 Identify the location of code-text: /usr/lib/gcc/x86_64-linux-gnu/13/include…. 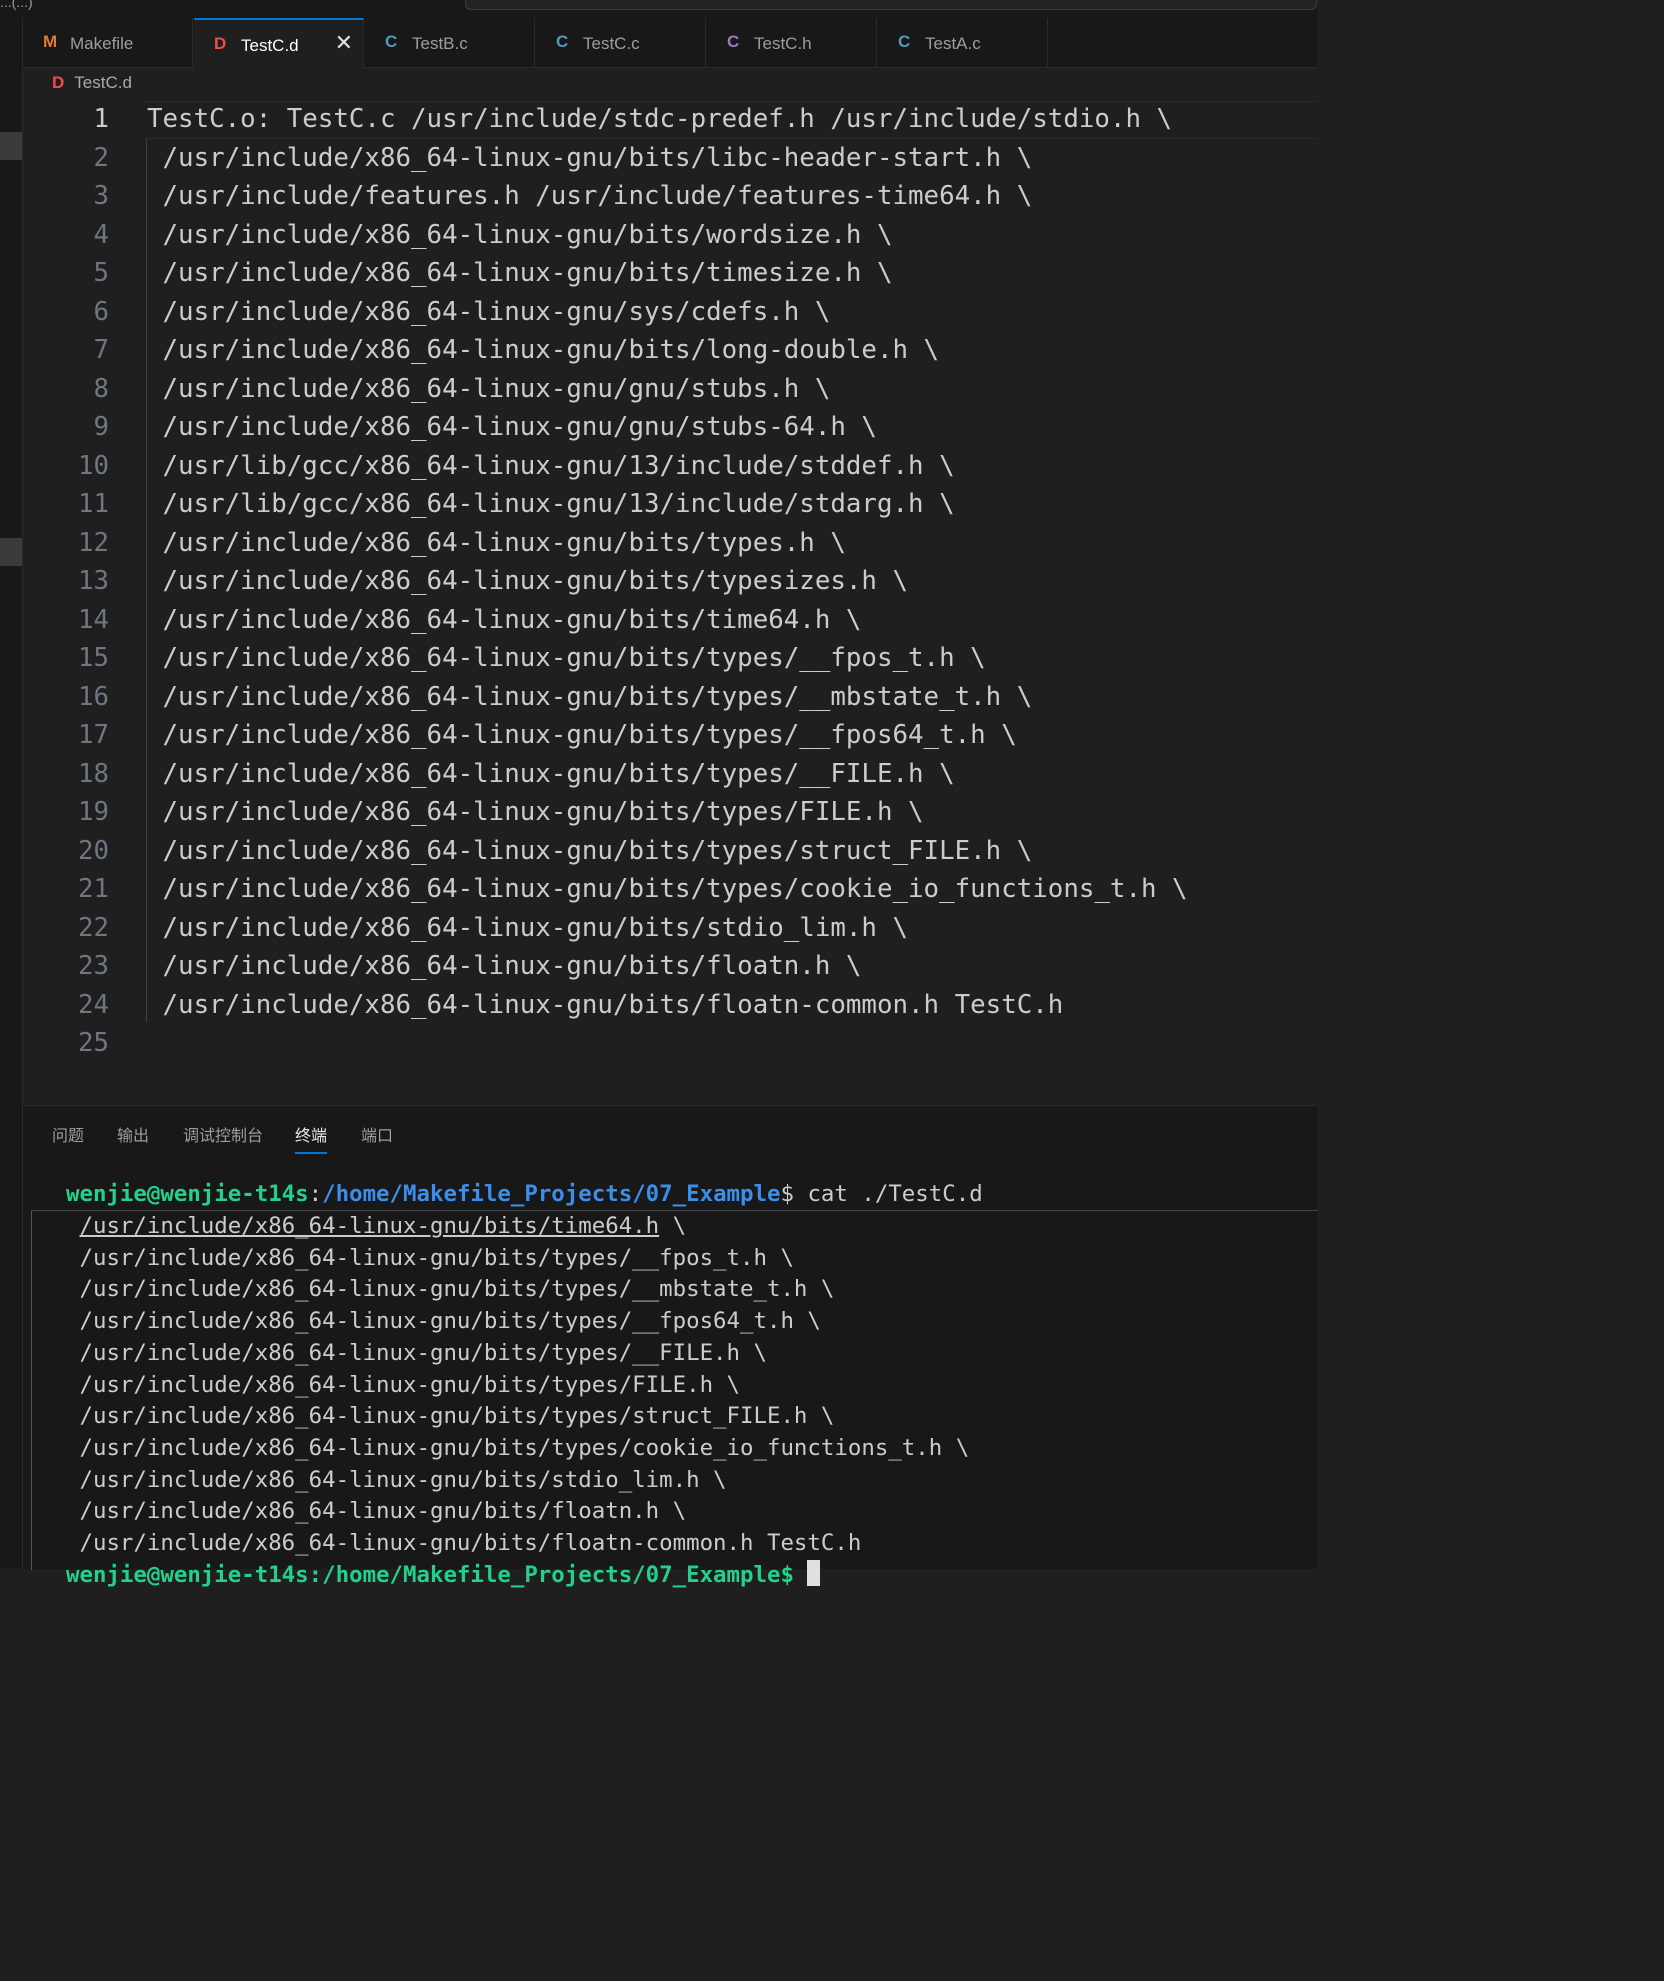
(551, 504).